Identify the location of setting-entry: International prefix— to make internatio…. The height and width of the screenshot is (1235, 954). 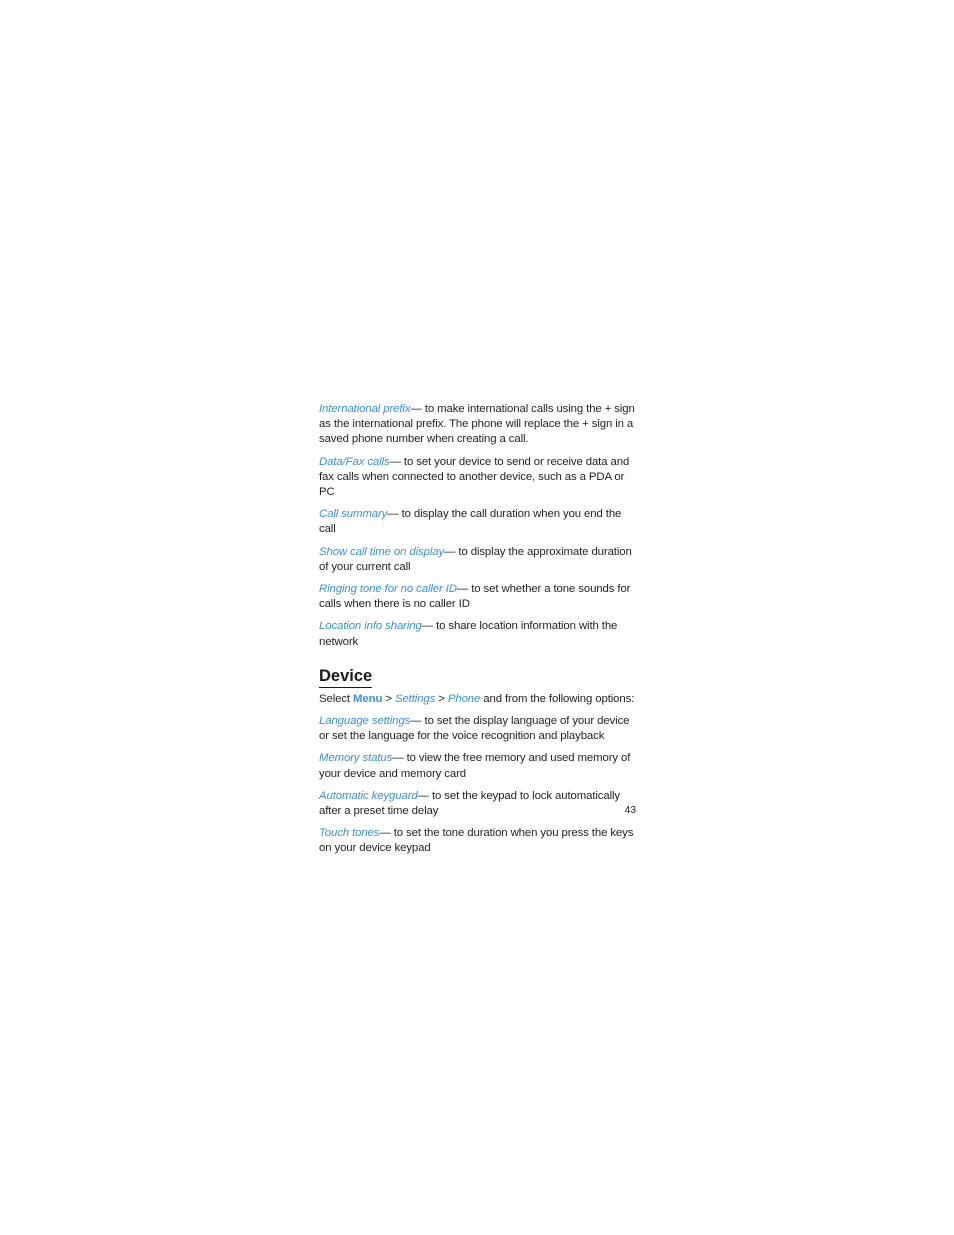
(477, 425).